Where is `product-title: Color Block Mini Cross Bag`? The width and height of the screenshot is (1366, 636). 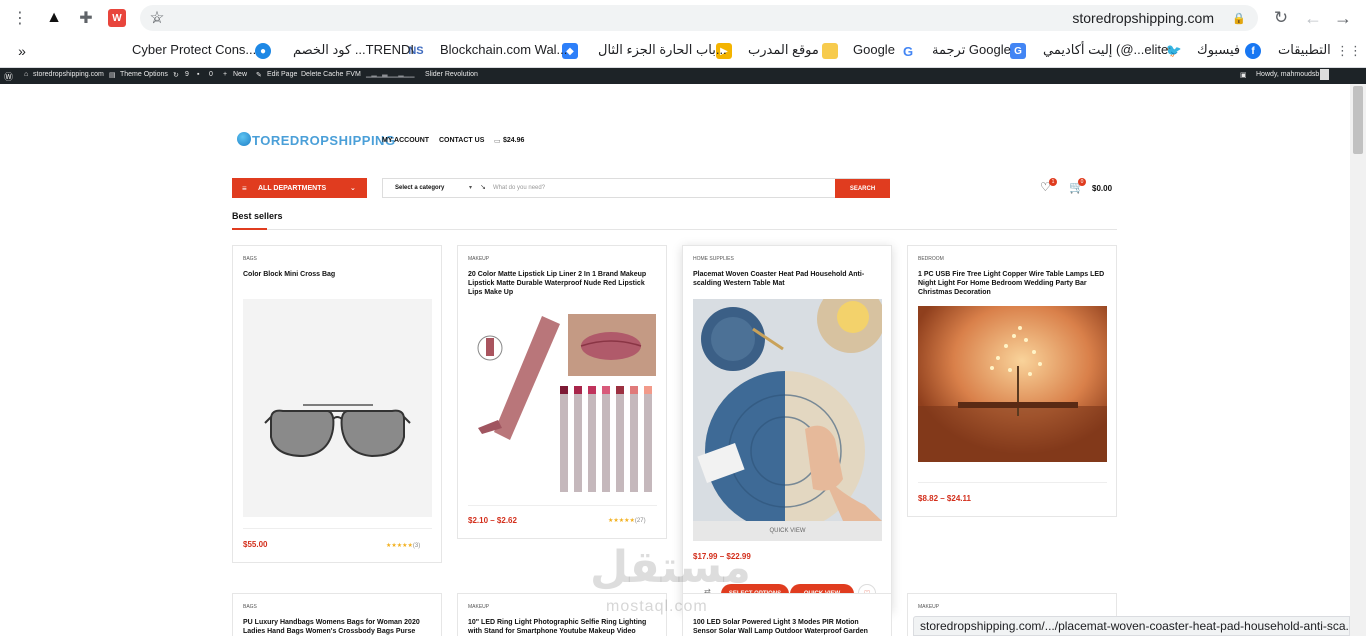
product-title: Color Block Mini Cross Bag is located at coordinates (338, 274).